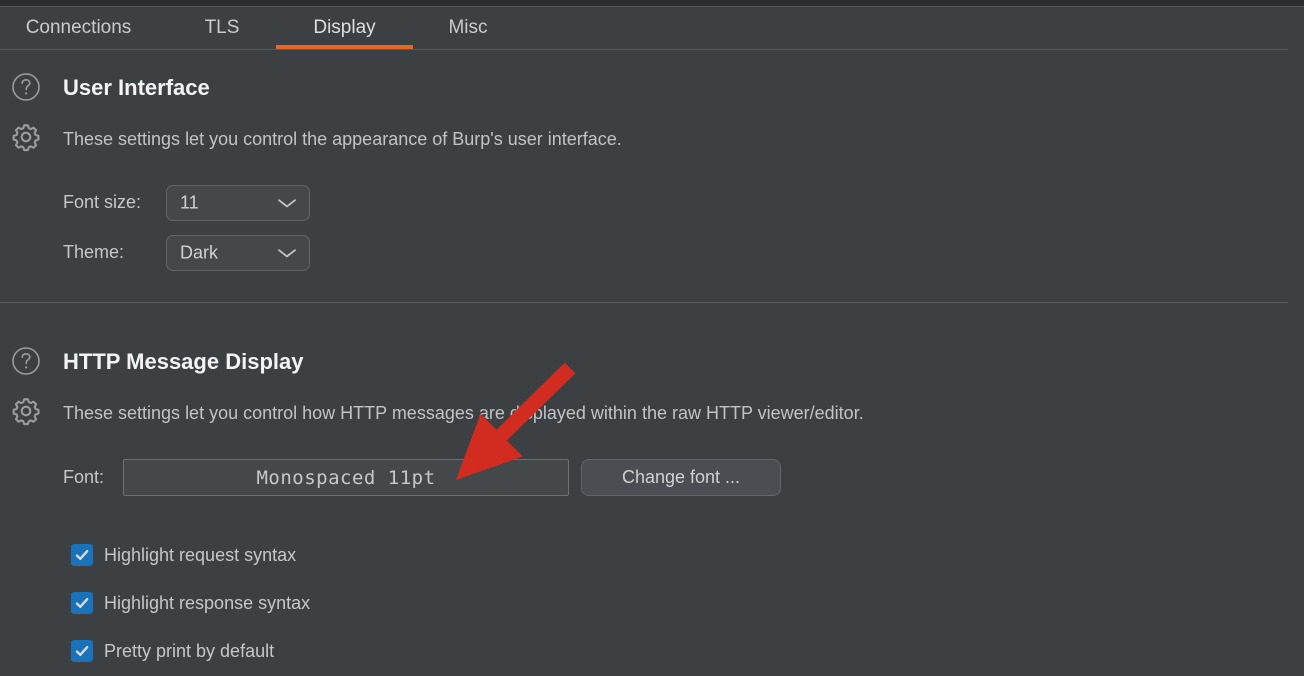 The image size is (1304, 676). What do you see at coordinates (183, 361) in the screenshot?
I see `section-title-http-message-display: HTTP Message Display` at bounding box center [183, 361].